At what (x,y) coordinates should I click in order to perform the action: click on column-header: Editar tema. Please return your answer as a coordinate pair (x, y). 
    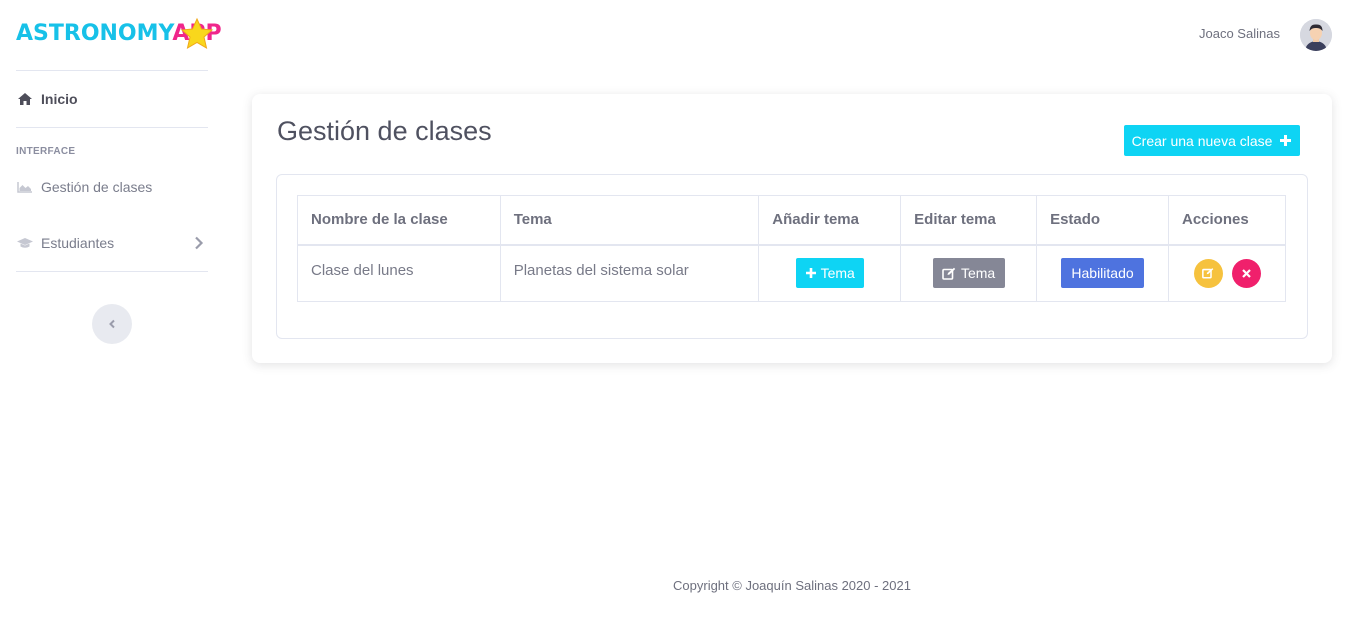
    Looking at the image, I should click on (969, 220).